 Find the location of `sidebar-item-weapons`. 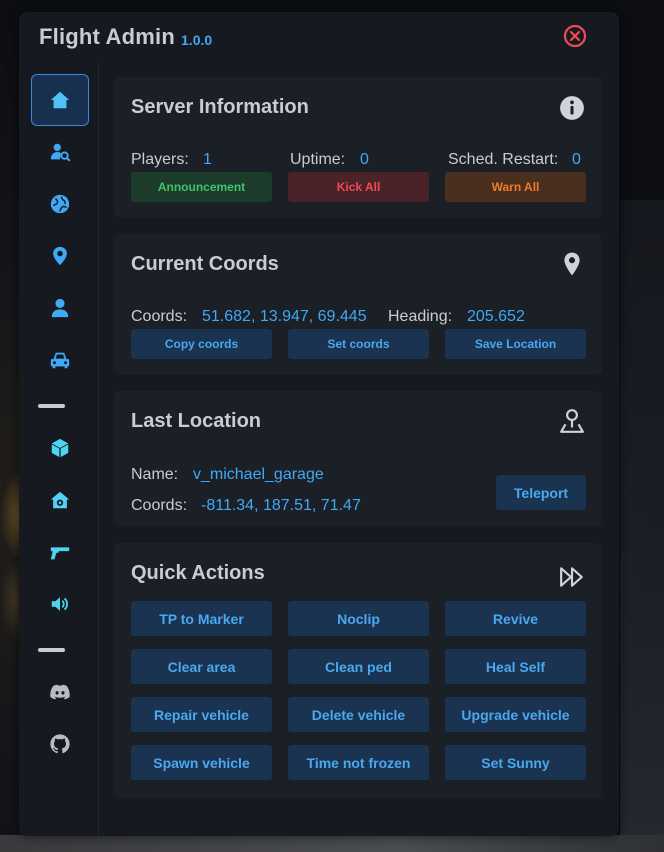

sidebar-item-weapons is located at coordinates (60, 552).